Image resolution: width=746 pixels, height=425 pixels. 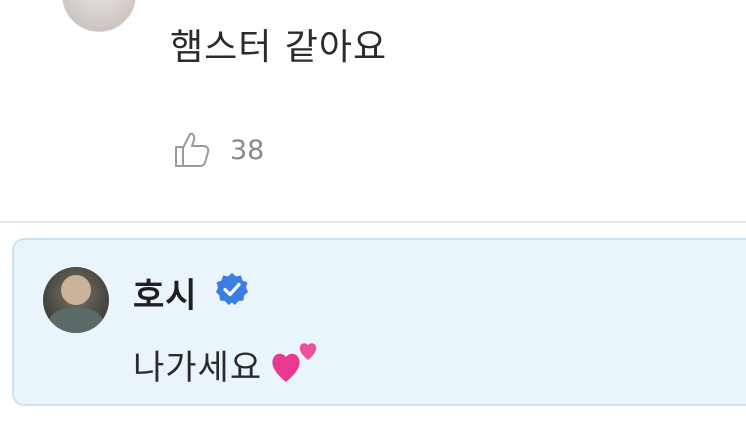 I want to click on divider, so click(x=373, y=222).